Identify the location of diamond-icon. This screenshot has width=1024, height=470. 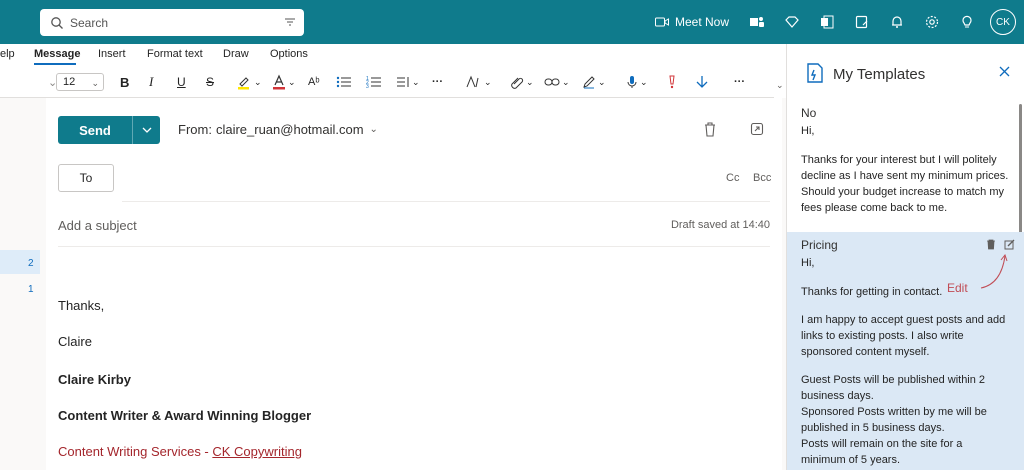
(791, 22).